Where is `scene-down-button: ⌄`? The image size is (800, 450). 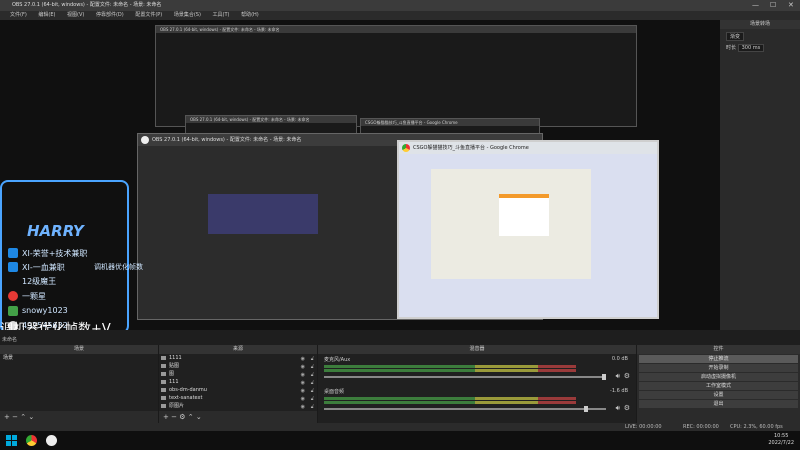 scene-down-button: ⌄ is located at coordinates (31, 417).